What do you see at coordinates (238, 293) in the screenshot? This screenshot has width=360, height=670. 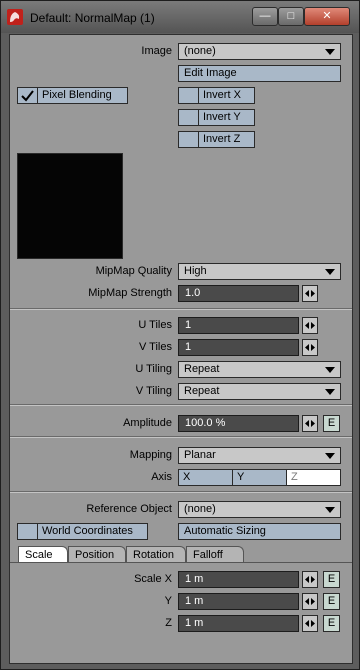 I see `mipmap-strength-field: 1.0` at bounding box center [238, 293].